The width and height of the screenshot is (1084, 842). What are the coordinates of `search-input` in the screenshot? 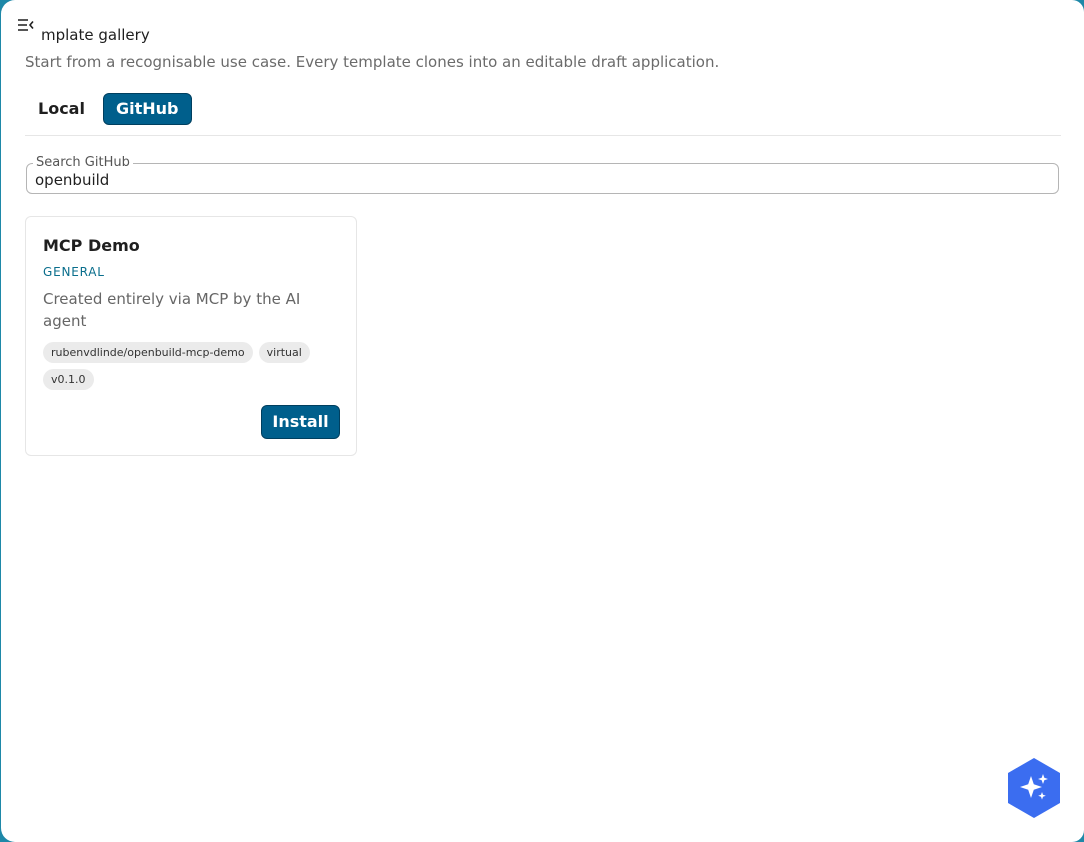 It's located at (540, 180).